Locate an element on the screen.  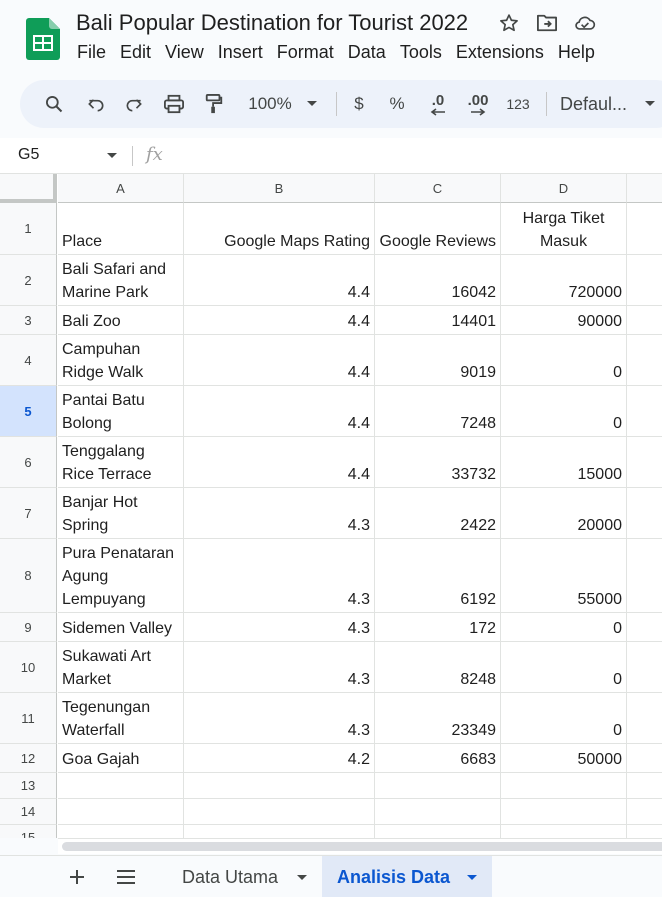
table-cell: 172 is located at coordinates (438, 627).